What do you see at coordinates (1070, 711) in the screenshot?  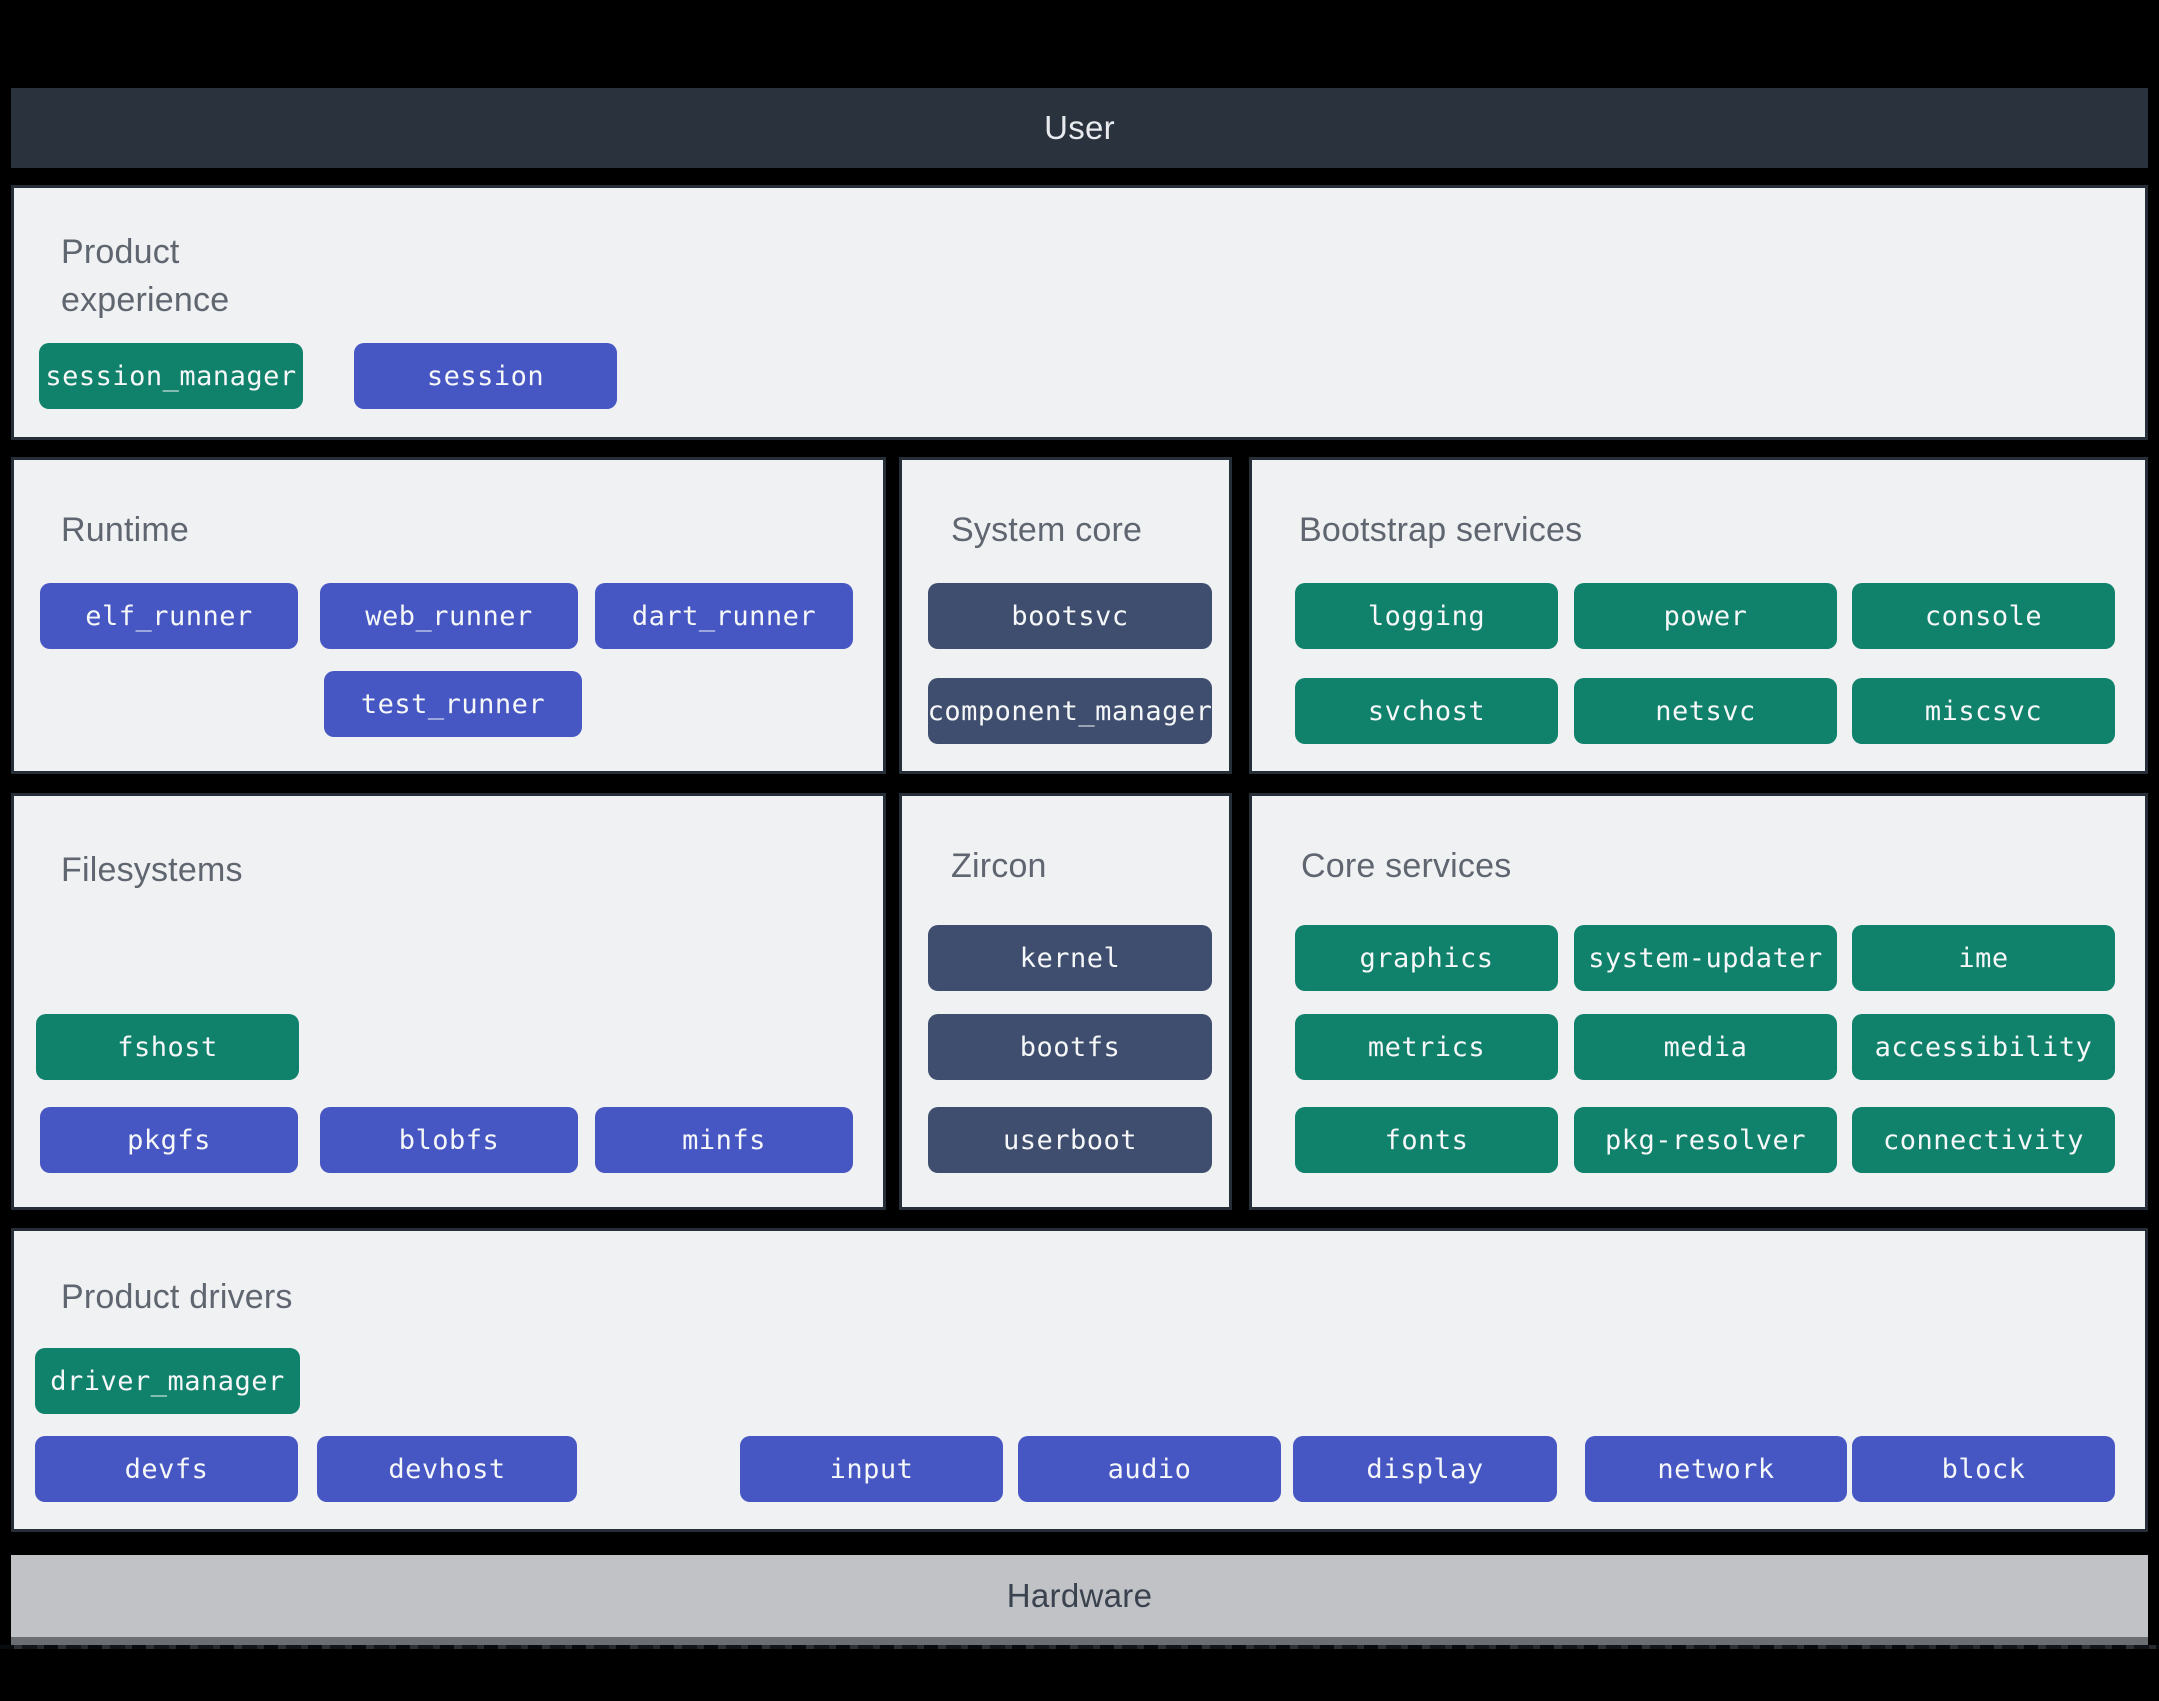 I see `chip-component-manager: component_manager` at bounding box center [1070, 711].